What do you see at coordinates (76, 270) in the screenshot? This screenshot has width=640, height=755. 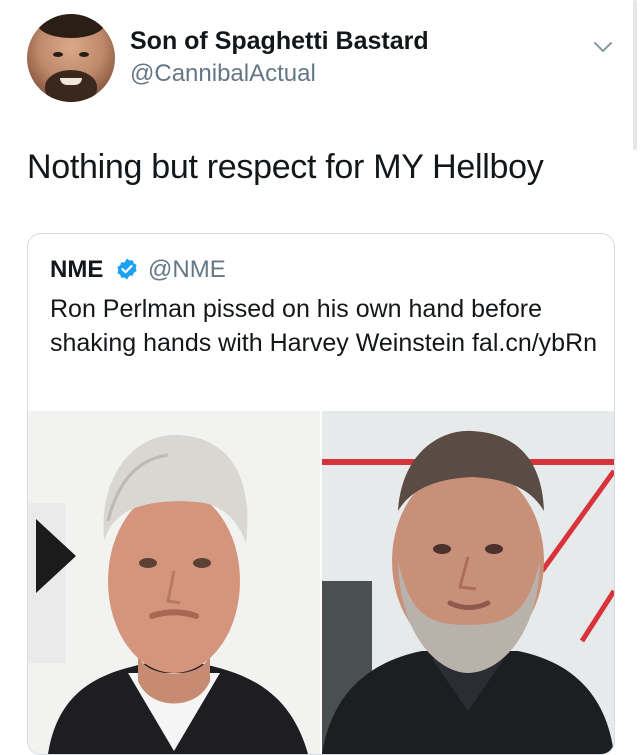 I see `quoted-tweet-name: NME` at bounding box center [76, 270].